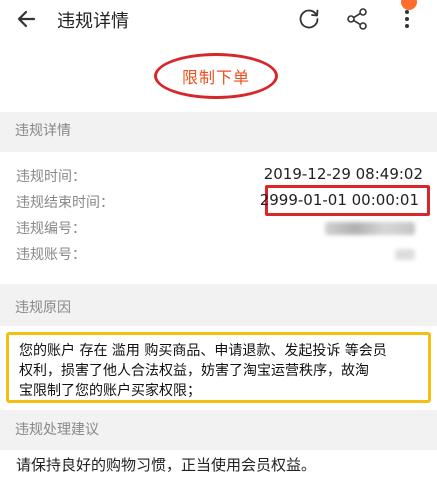 The height and width of the screenshot is (481, 437). I want to click on refresh-button, so click(309, 19).